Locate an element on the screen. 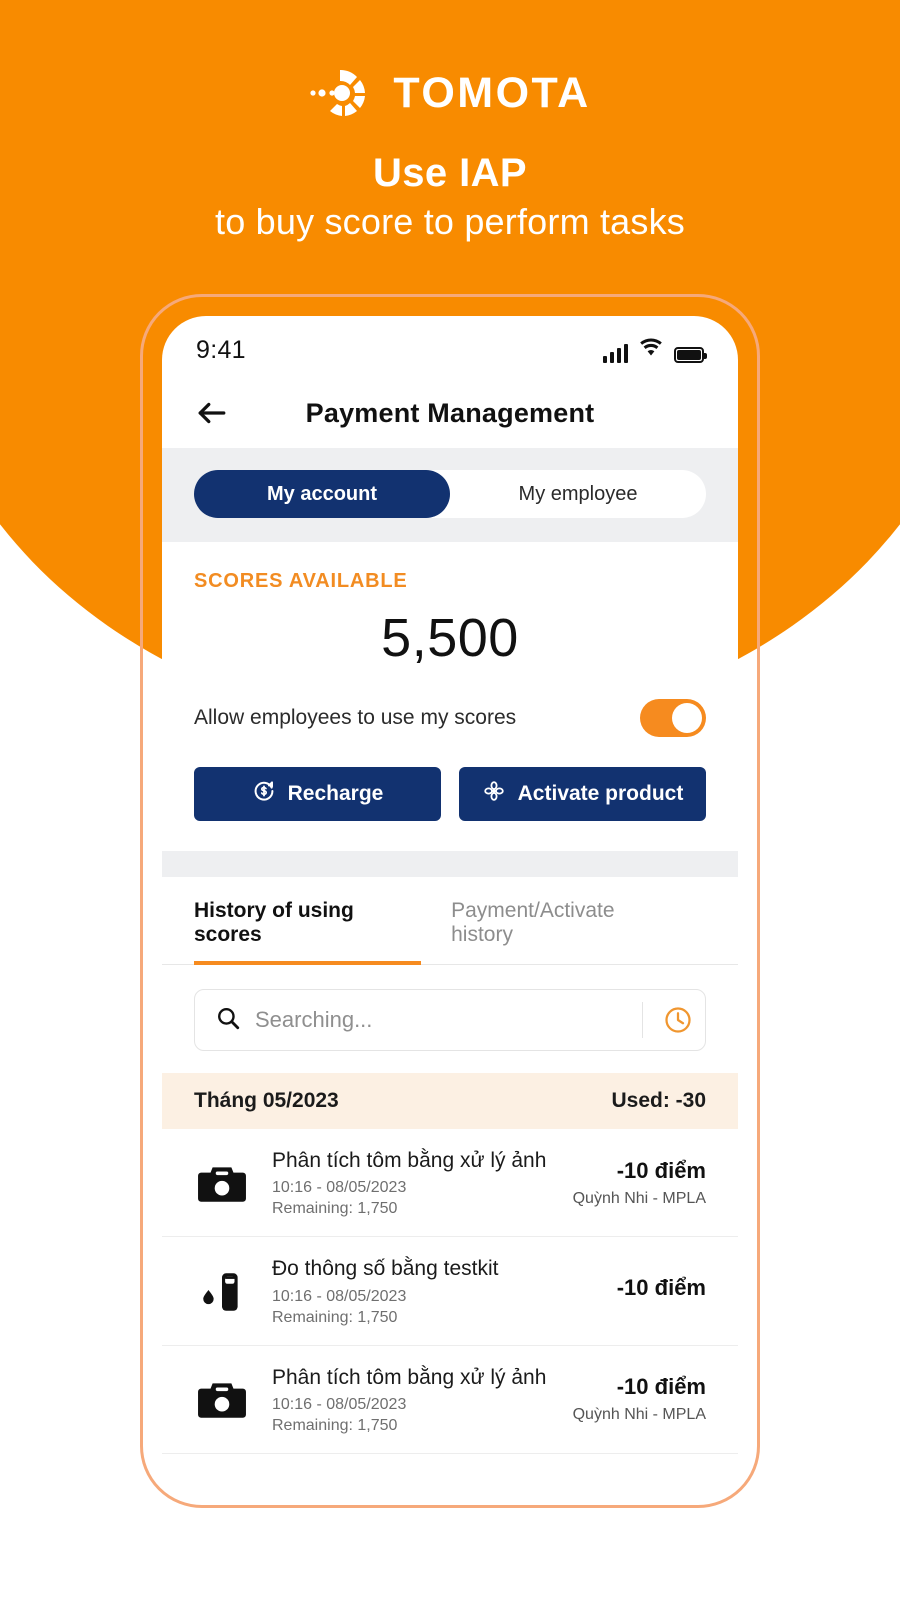 The width and height of the screenshot is (900, 1600). allow-employees-toggle is located at coordinates (673, 718).